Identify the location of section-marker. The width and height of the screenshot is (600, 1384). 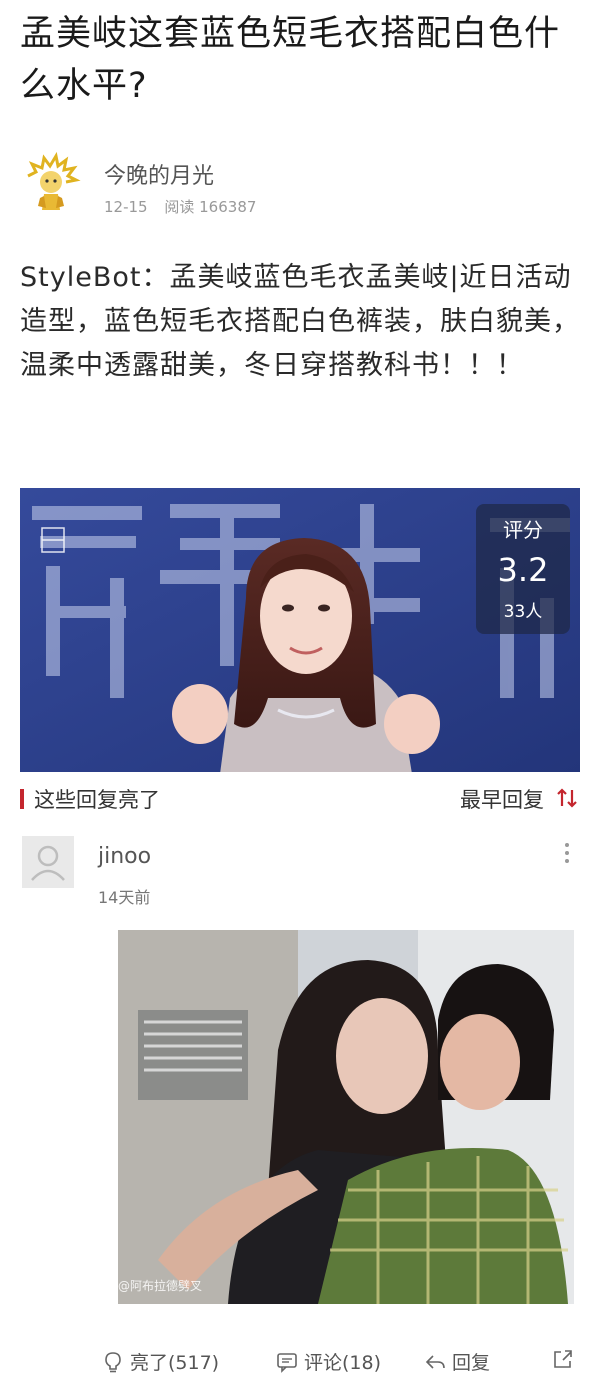
(22, 799).